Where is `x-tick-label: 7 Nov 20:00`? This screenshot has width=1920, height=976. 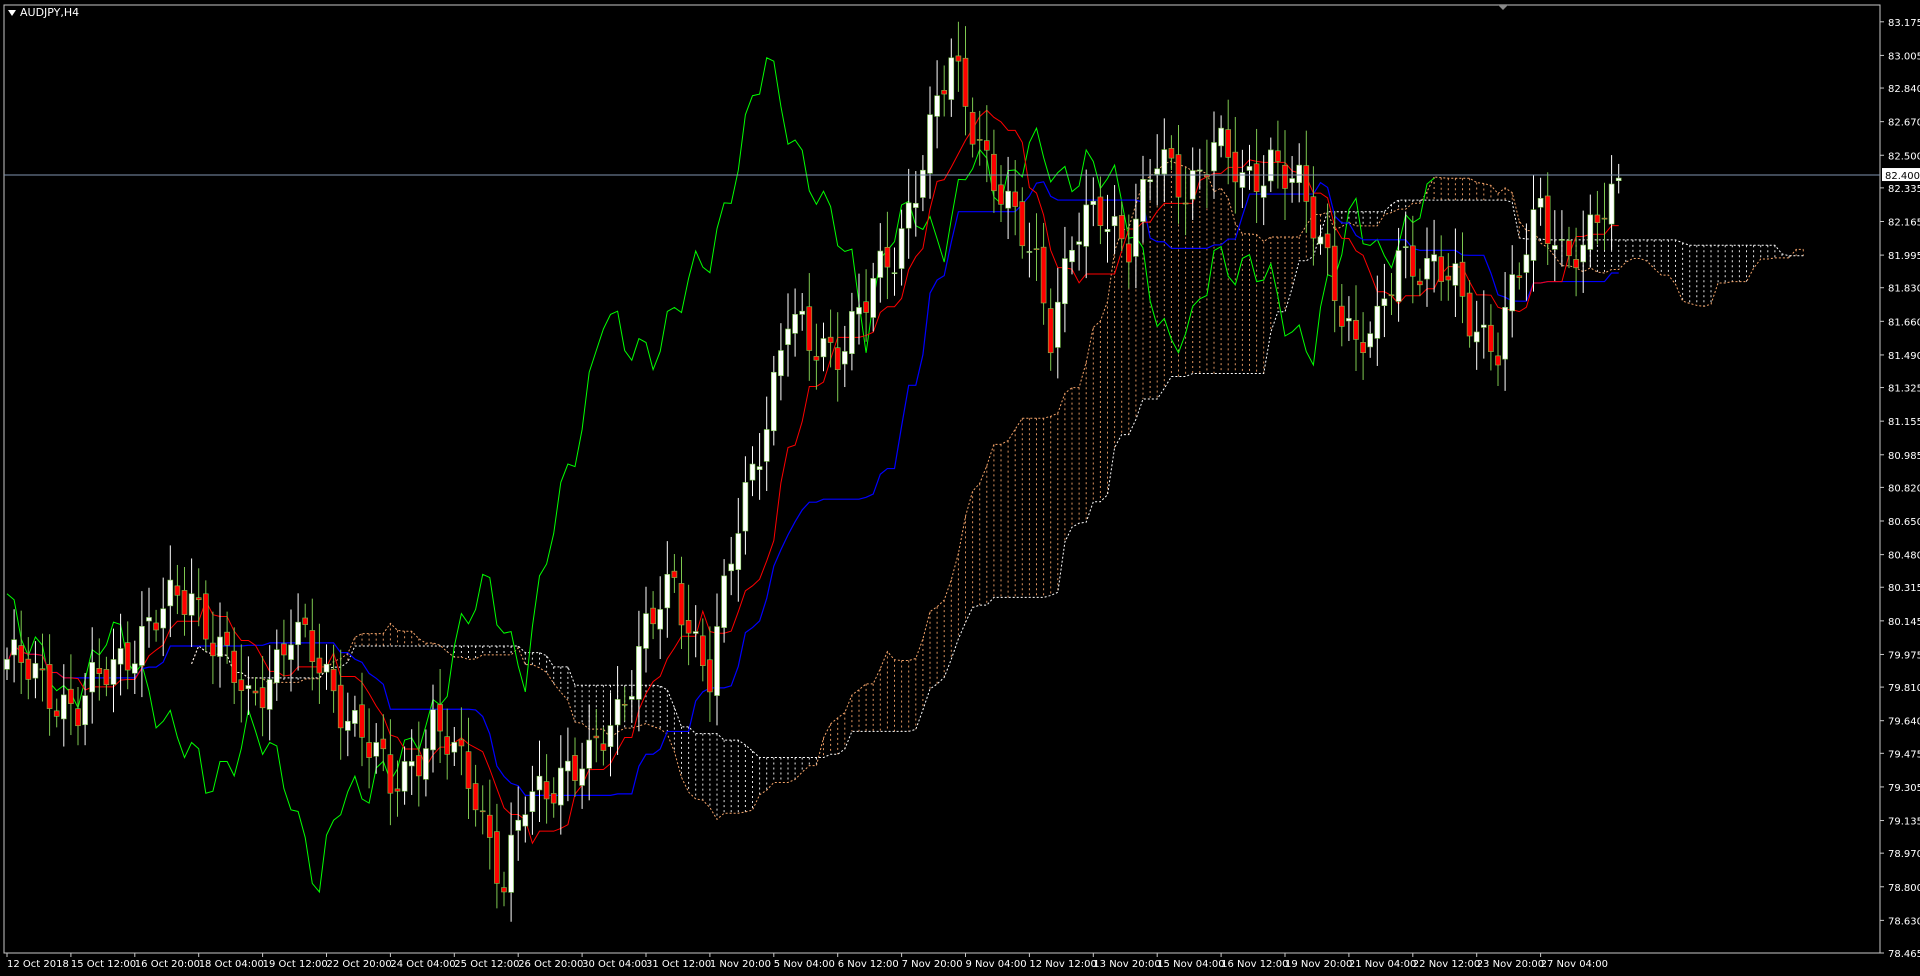 x-tick-label: 7 Nov 20:00 is located at coordinates (932, 964).